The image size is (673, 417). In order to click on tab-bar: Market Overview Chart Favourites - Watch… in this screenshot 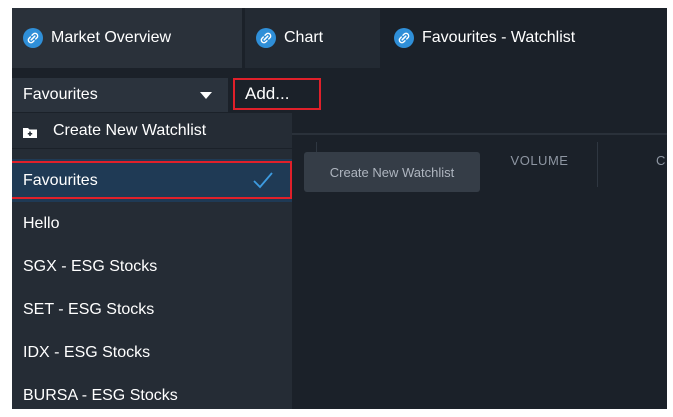, I will do `click(339, 38)`.